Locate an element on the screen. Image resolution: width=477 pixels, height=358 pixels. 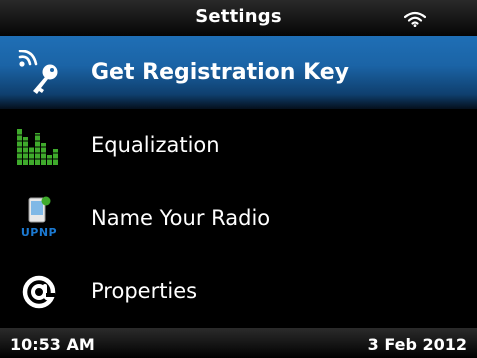
upnp-icon: UPNP is located at coordinates (39, 219).